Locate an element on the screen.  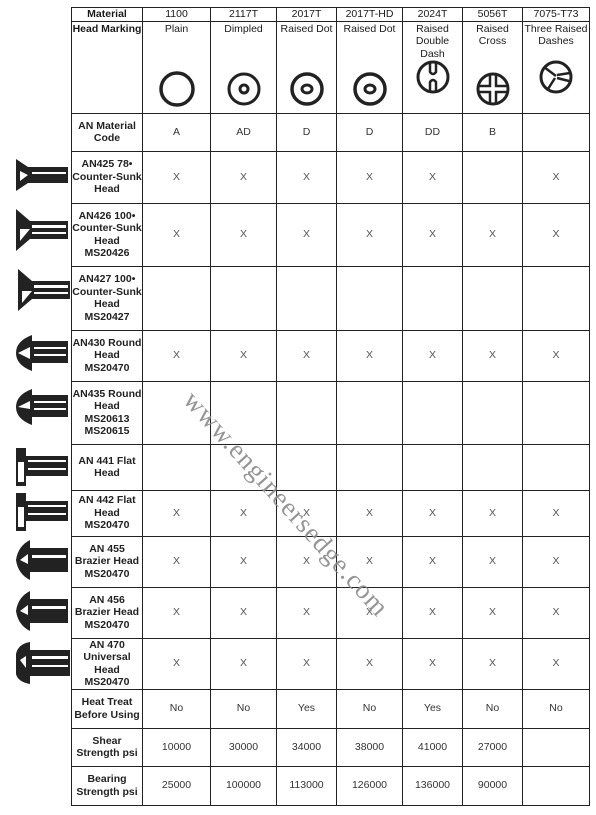
head-marking-name: Raised Cross is located at coordinates (492, 35).